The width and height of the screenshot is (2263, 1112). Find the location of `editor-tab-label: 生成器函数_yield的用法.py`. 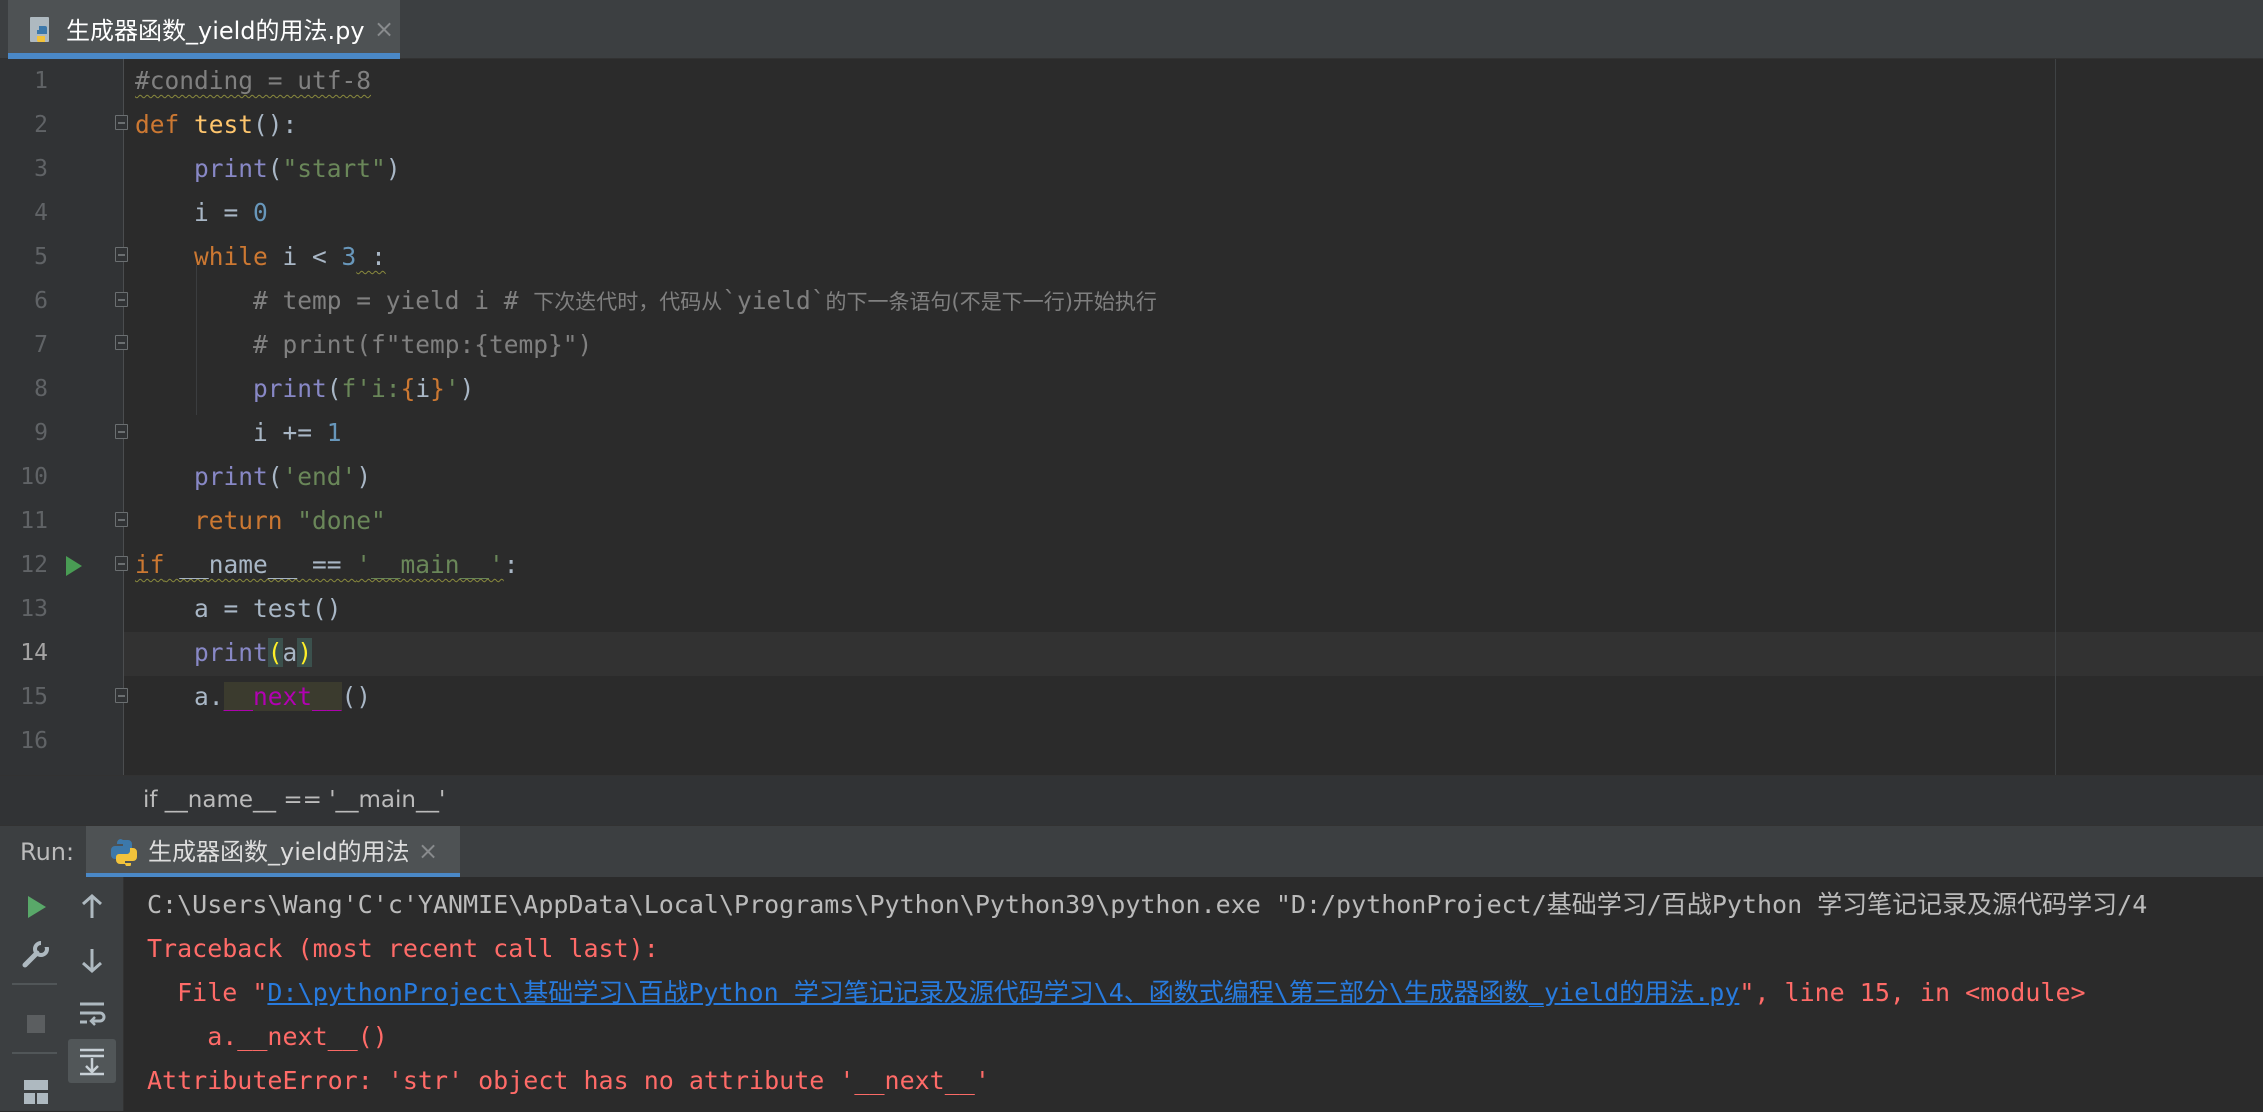

editor-tab-label: 生成器函数_yield的用法.py is located at coordinates (215, 31).